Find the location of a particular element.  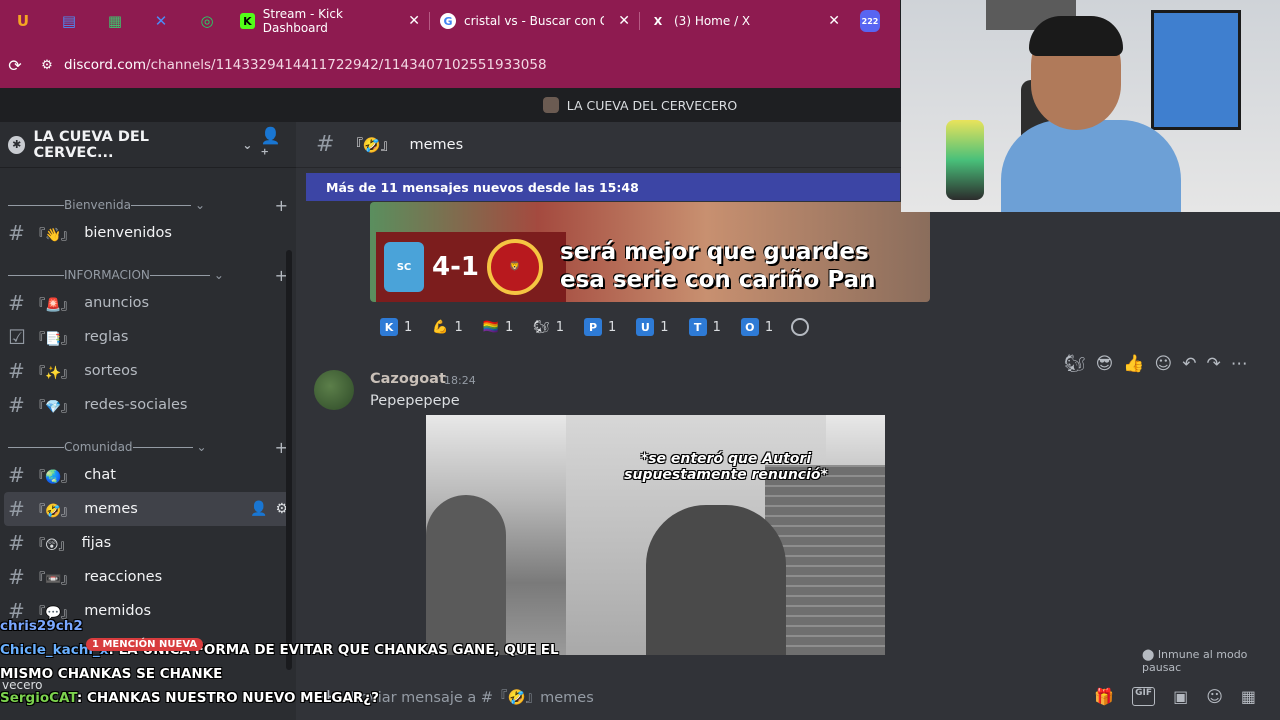

sidebar-scrollbar is located at coordinates (289, 460).